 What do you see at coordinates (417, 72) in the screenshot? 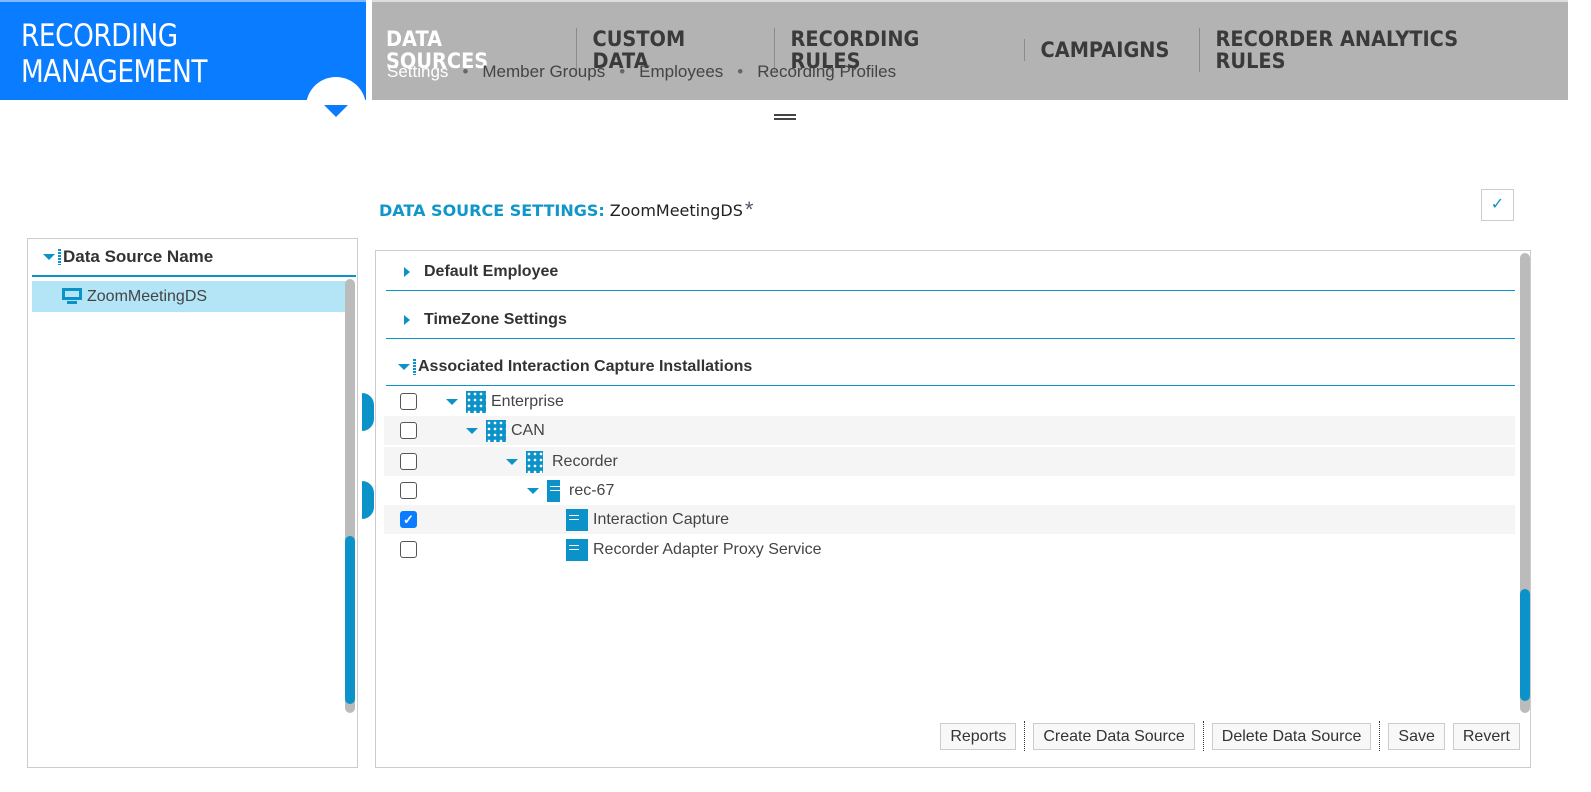
I see `subtab-settings: Settings` at bounding box center [417, 72].